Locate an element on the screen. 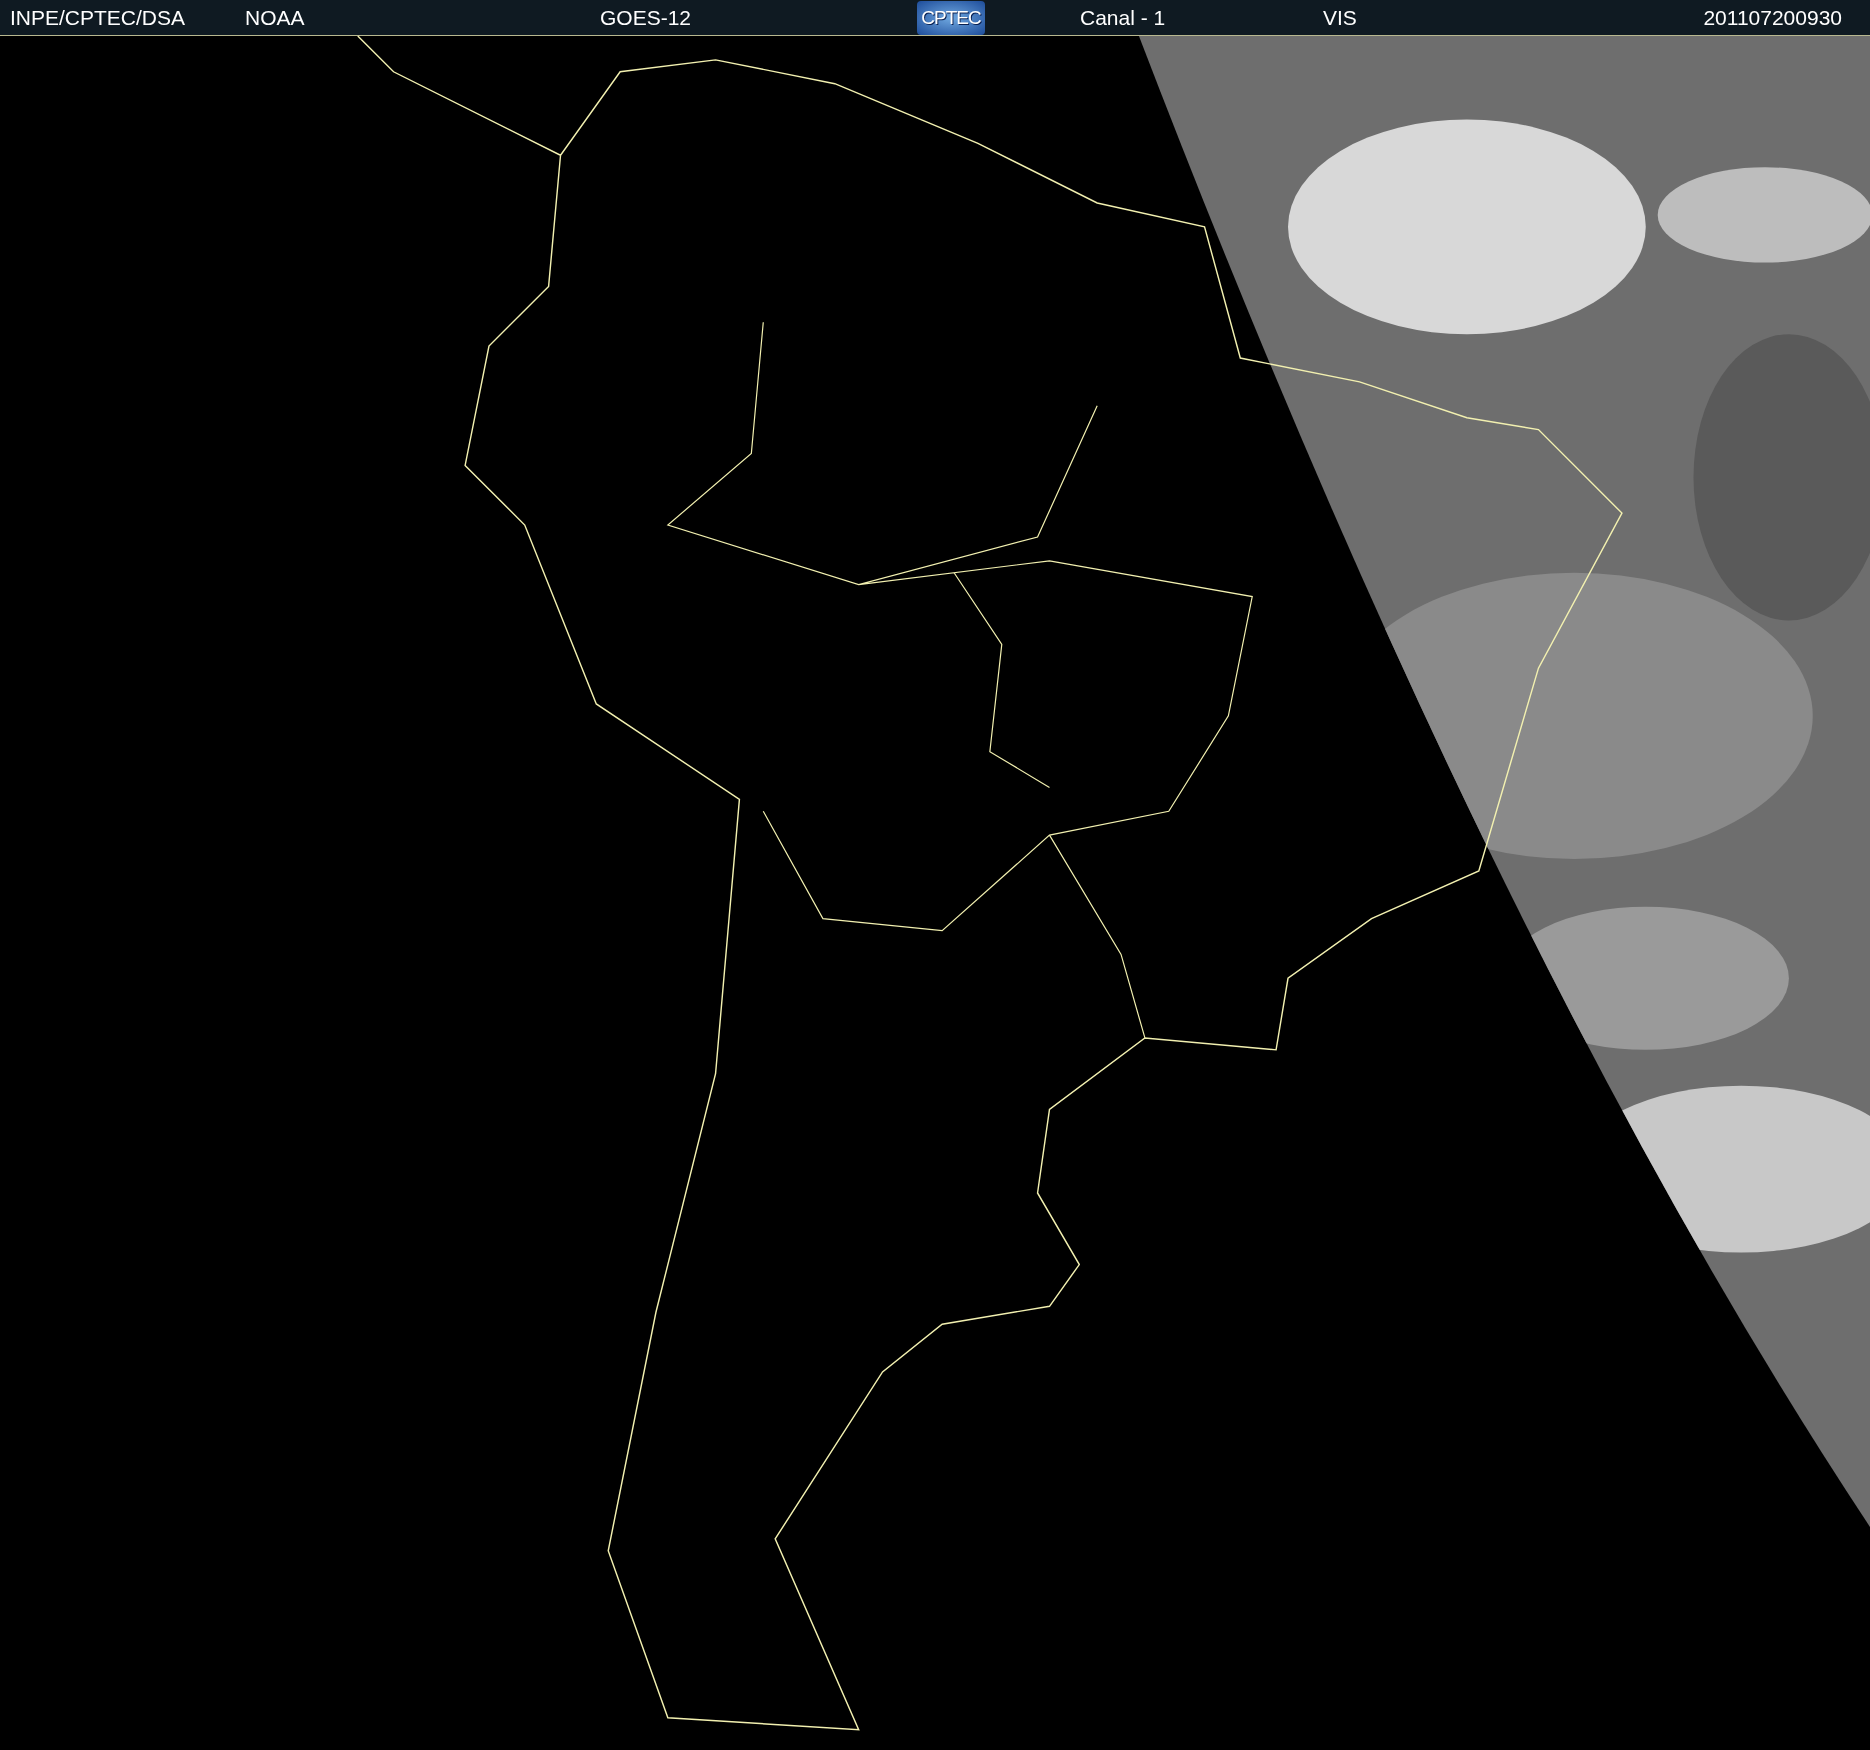 The width and height of the screenshot is (1870, 1750). header-label: VIS is located at coordinates (1340, 17).